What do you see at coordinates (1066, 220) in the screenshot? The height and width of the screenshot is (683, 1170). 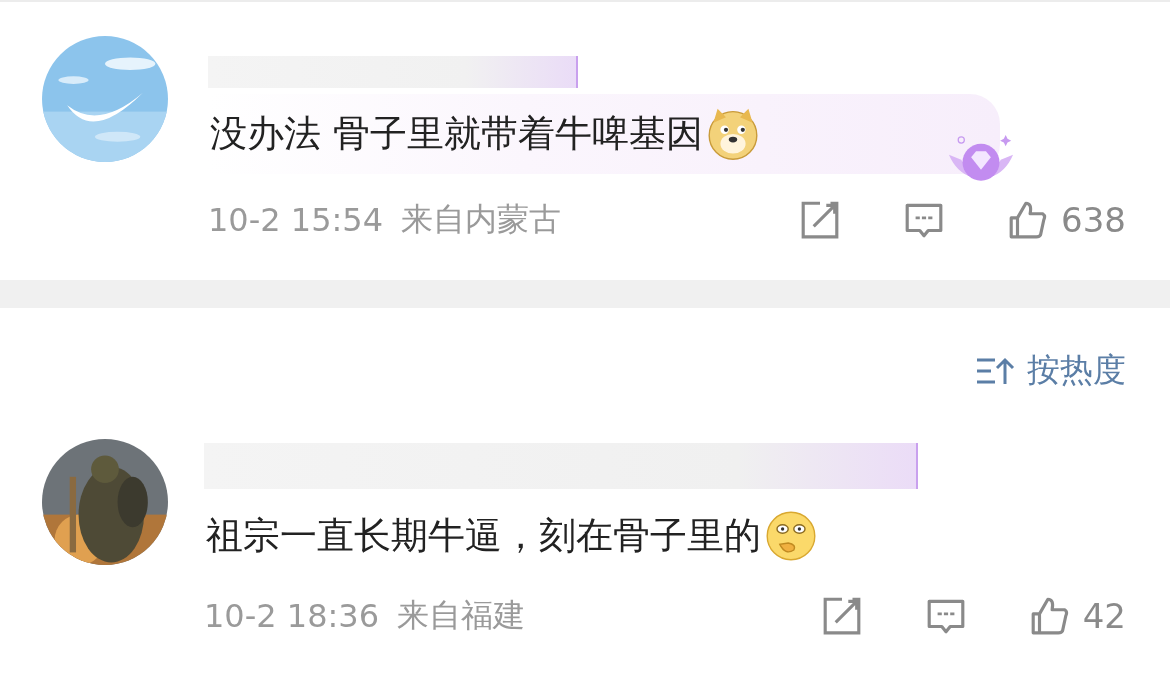 I see `like-button: 638` at bounding box center [1066, 220].